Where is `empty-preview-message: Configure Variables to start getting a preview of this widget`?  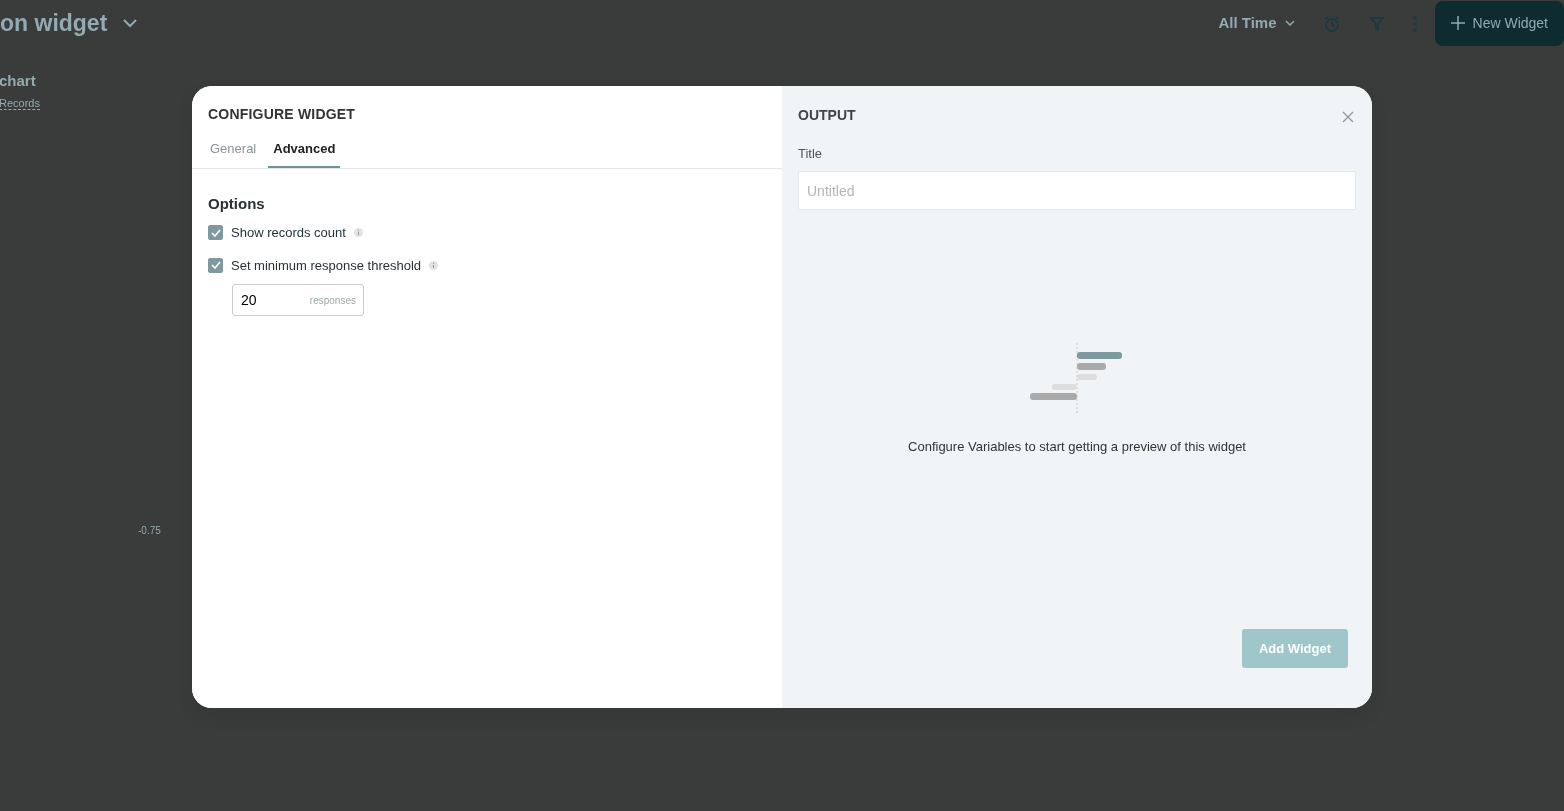
empty-preview-message: Configure Variables to start getting a preview of this widget is located at coordinates (1077, 446).